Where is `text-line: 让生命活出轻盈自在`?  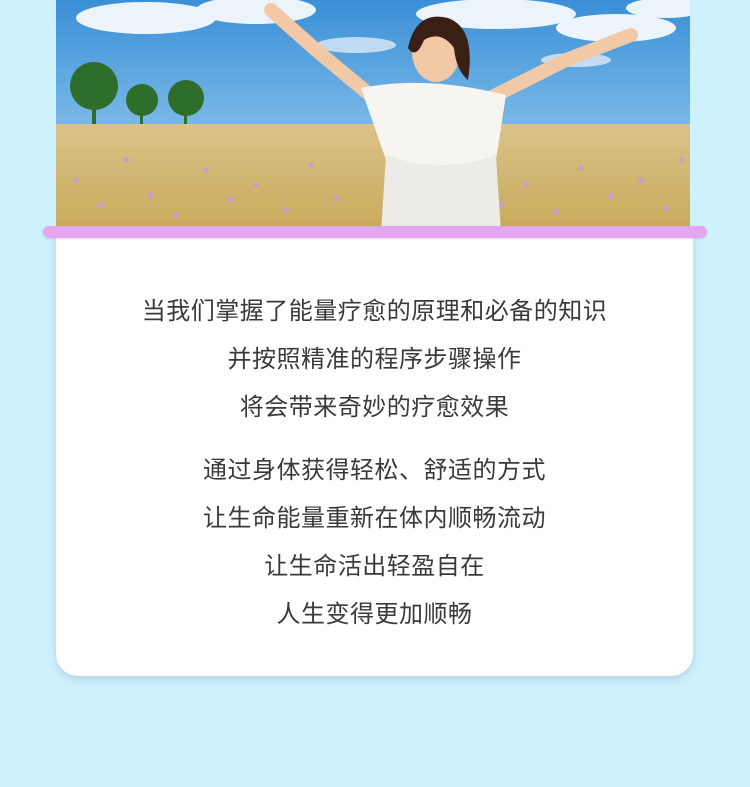
text-line: 让生命活出轻盈自在 is located at coordinates (374, 566).